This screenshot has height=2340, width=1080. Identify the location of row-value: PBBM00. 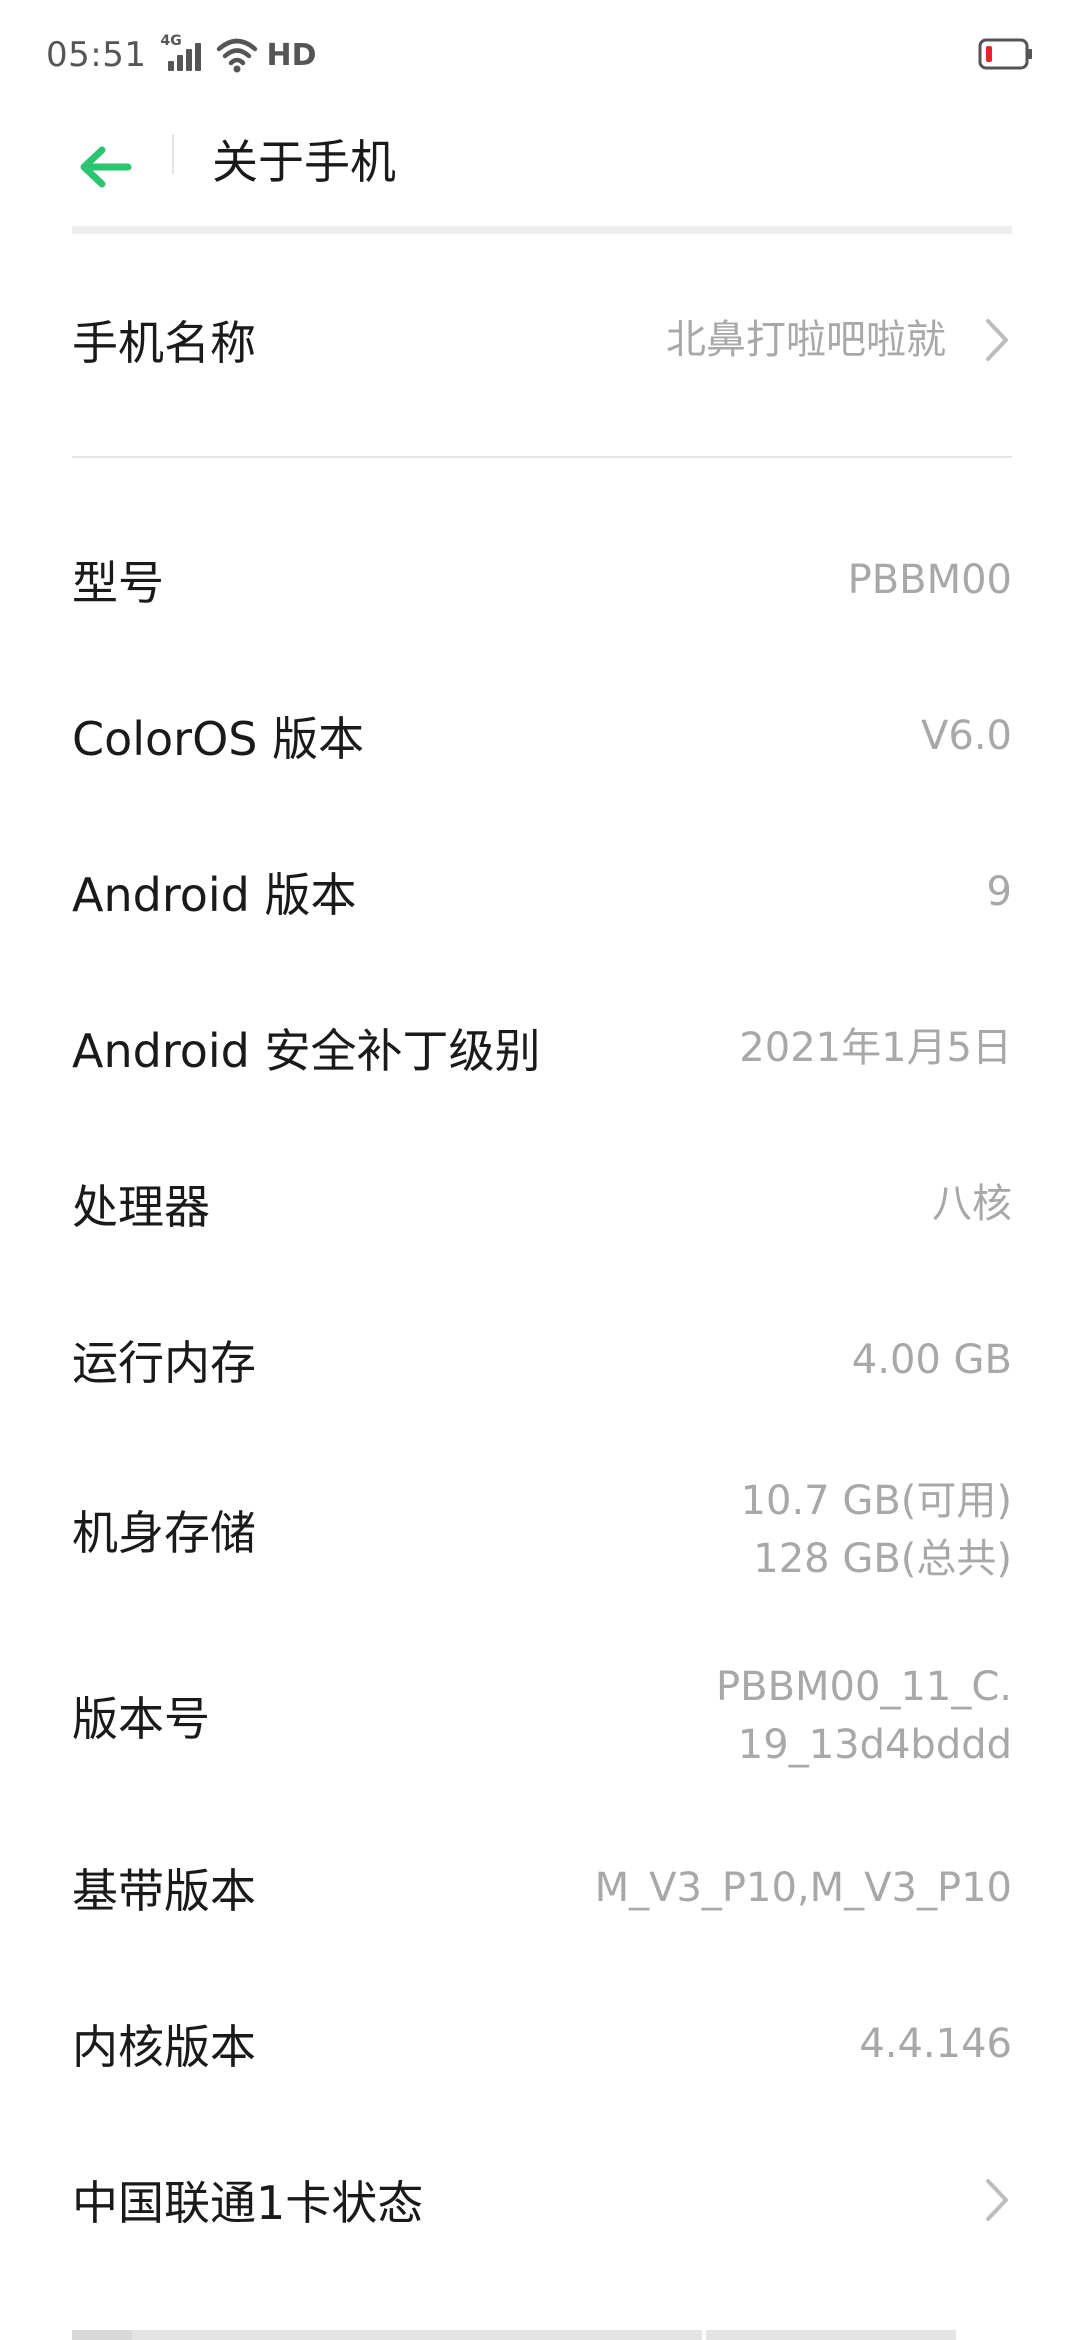
(929, 580).